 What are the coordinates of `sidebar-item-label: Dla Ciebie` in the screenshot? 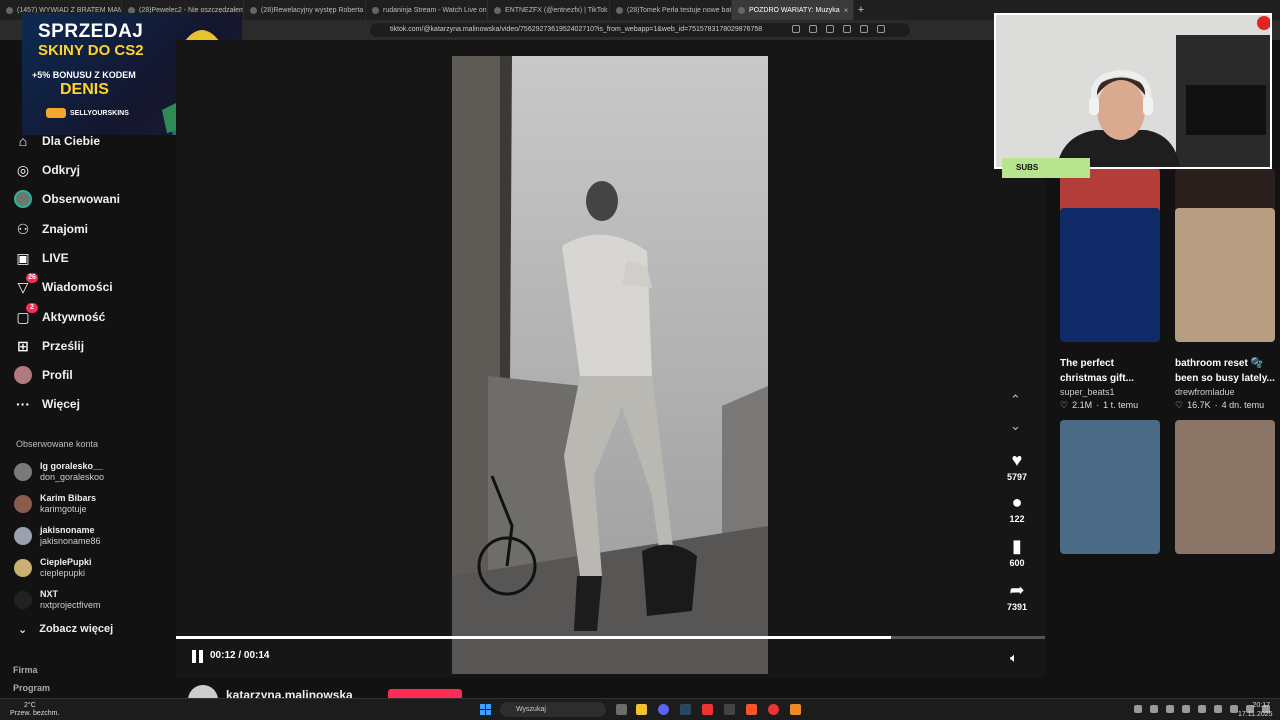 It's located at (71, 141).